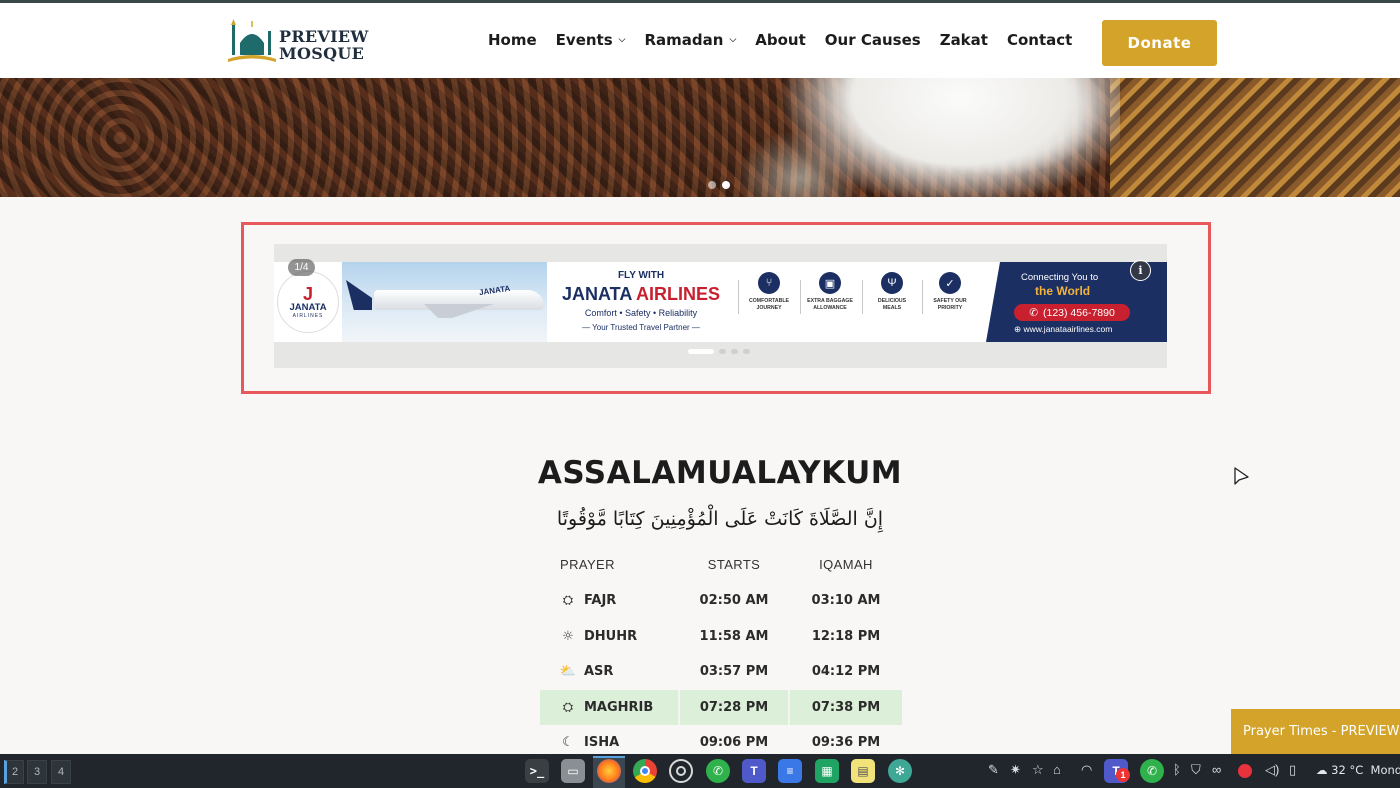  What do you see at coordinates (993, 770) in the screenshot?
I see `color-picker-icon: ✎` at bounding box center [993, 770].